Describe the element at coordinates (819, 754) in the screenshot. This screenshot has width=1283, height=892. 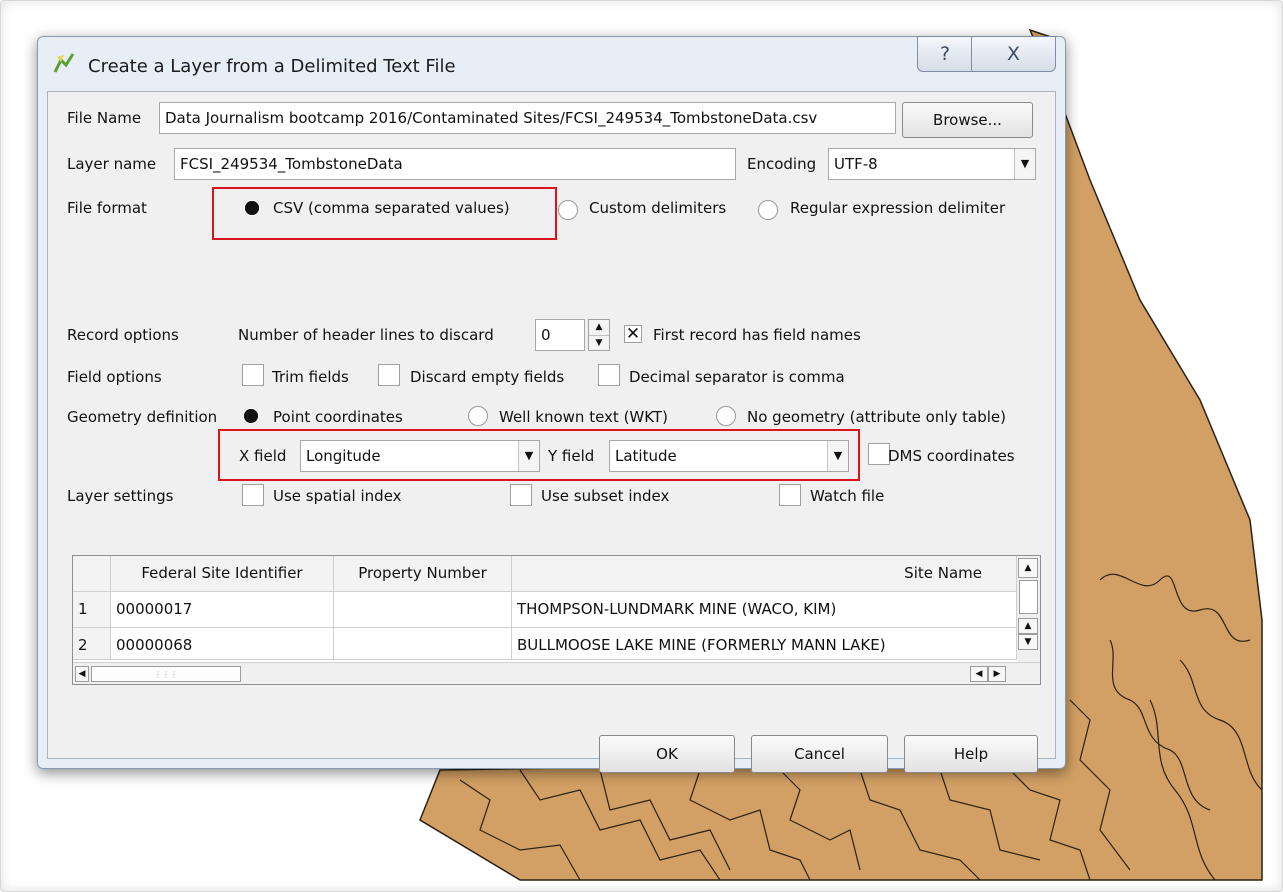
I see `cancel-button: Cancel` at that location.